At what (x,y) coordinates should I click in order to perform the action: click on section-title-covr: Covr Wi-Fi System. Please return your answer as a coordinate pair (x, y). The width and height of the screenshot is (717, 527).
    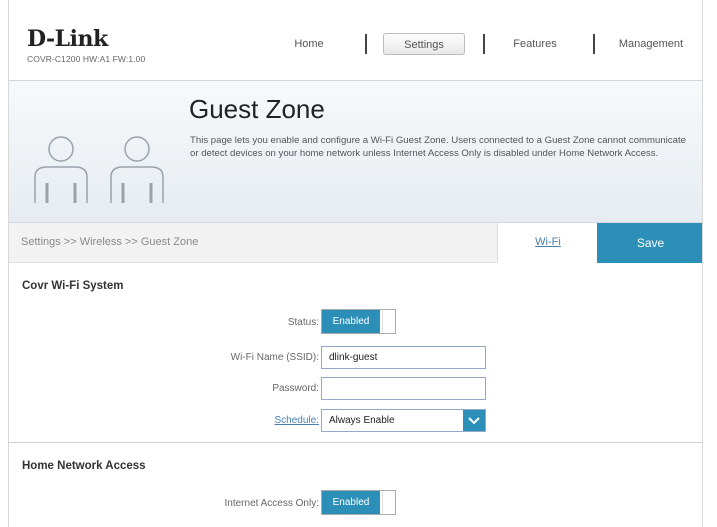
    Looking at the image, I should click on (73, 286).